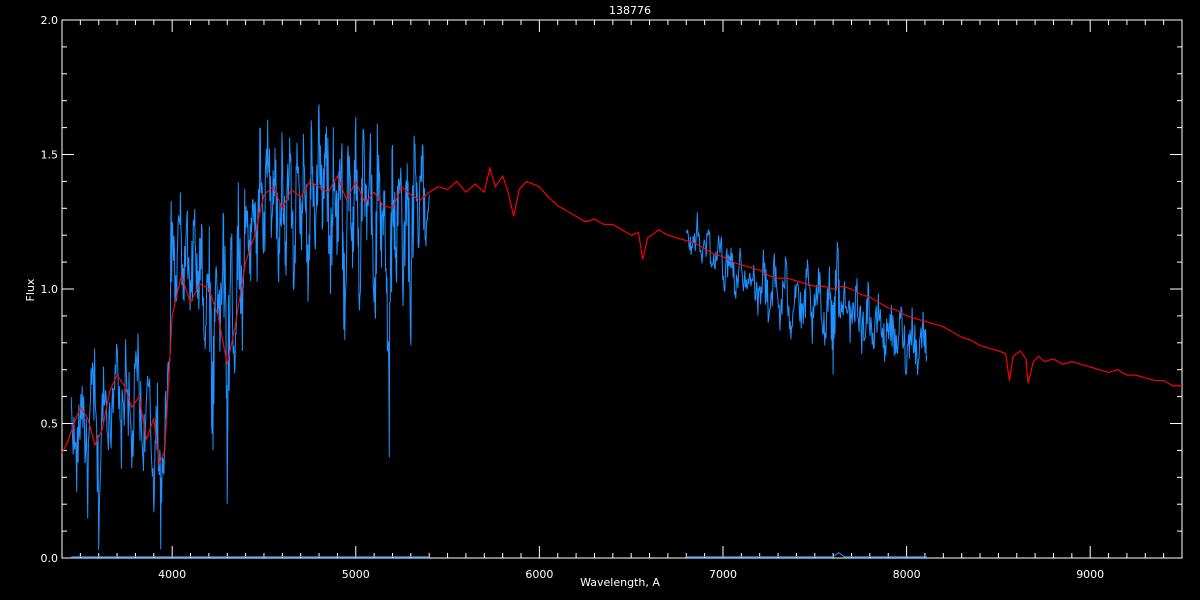  I want to click on x-tick-label: 8000, so click(907, 574).